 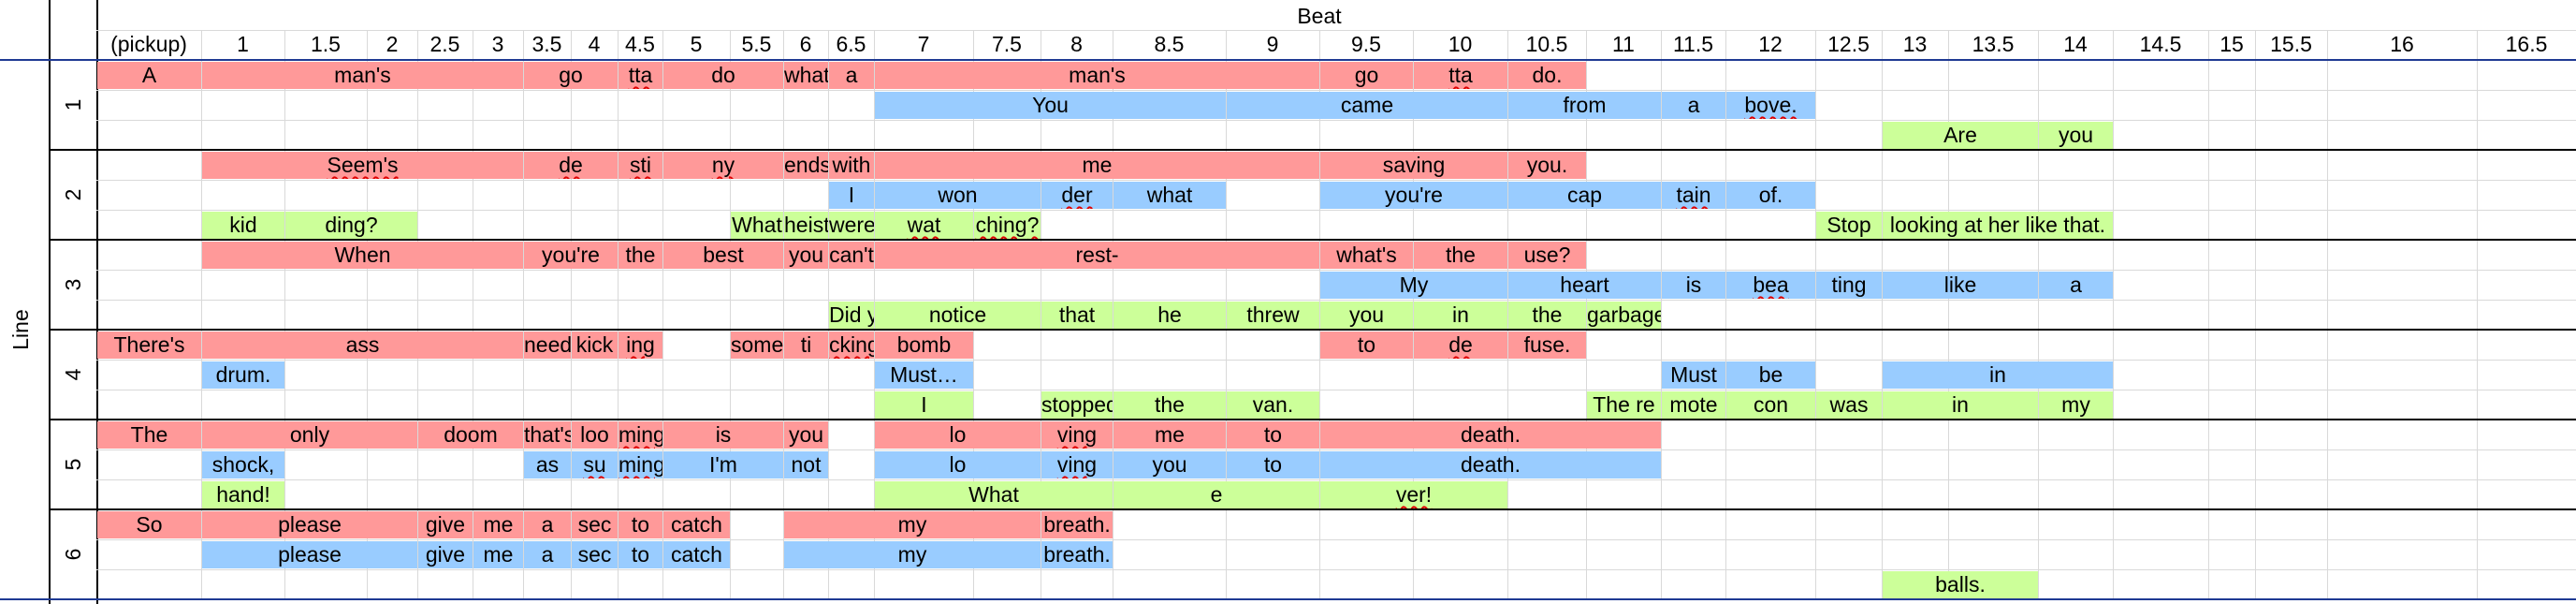 I want to click on lyric-cell: kick, so click(x=595, y=345).